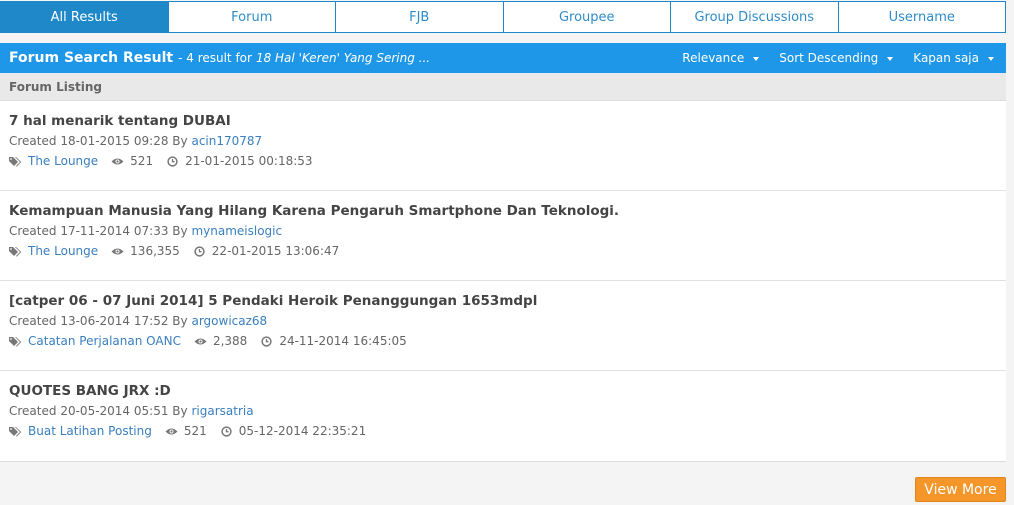 Image resolution: width=1014 pixels, height=505 pixels. I want to click on last-post: 24-11-2014 16:45:05, so click(333, 341).